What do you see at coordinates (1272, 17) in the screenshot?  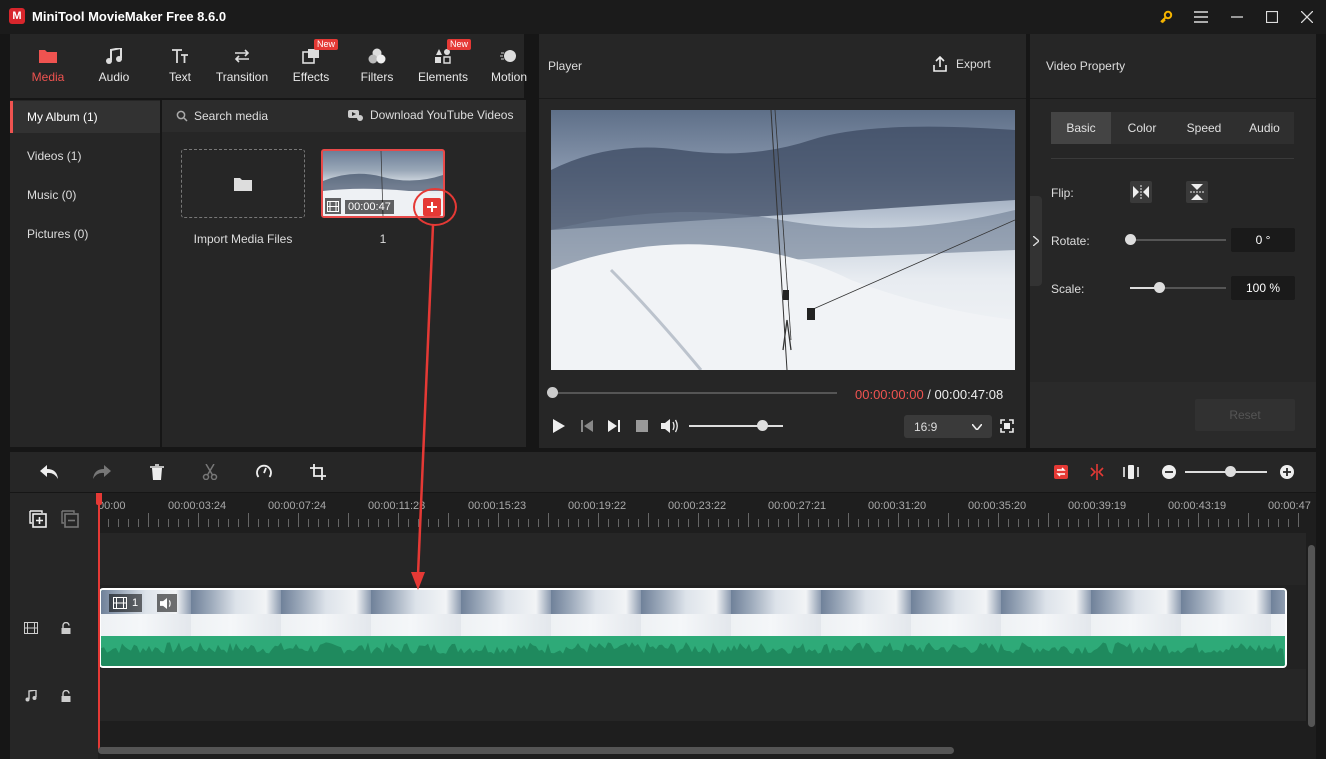 I see `maximize-icon` at bounding box center [1272, 17].